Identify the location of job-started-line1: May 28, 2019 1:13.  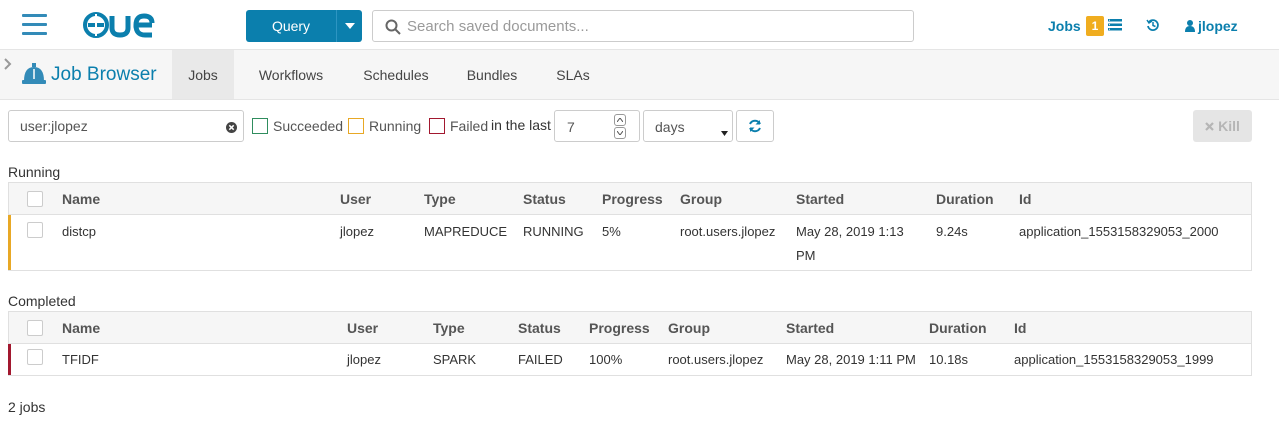
(850, 231).